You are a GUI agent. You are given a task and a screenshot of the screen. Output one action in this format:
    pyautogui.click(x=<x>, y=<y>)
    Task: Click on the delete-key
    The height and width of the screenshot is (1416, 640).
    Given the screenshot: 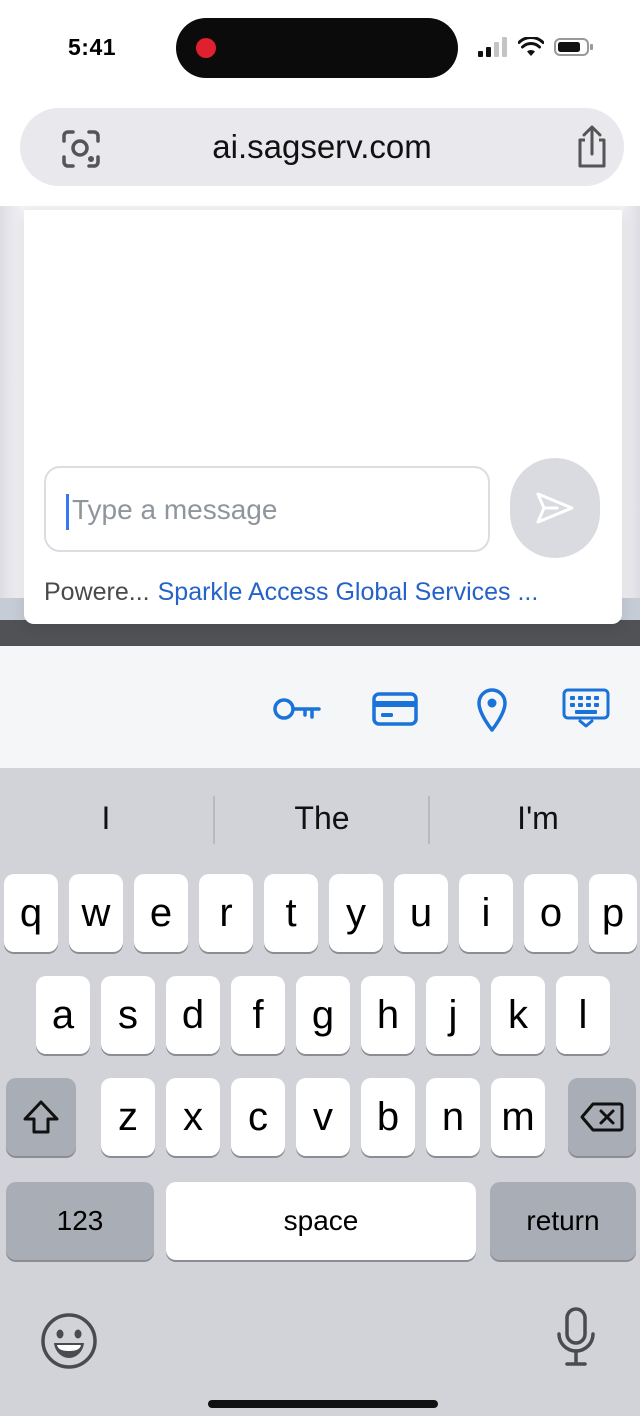 What is the action you would take?
    pyautogui.click(x=602, y=1117)
    